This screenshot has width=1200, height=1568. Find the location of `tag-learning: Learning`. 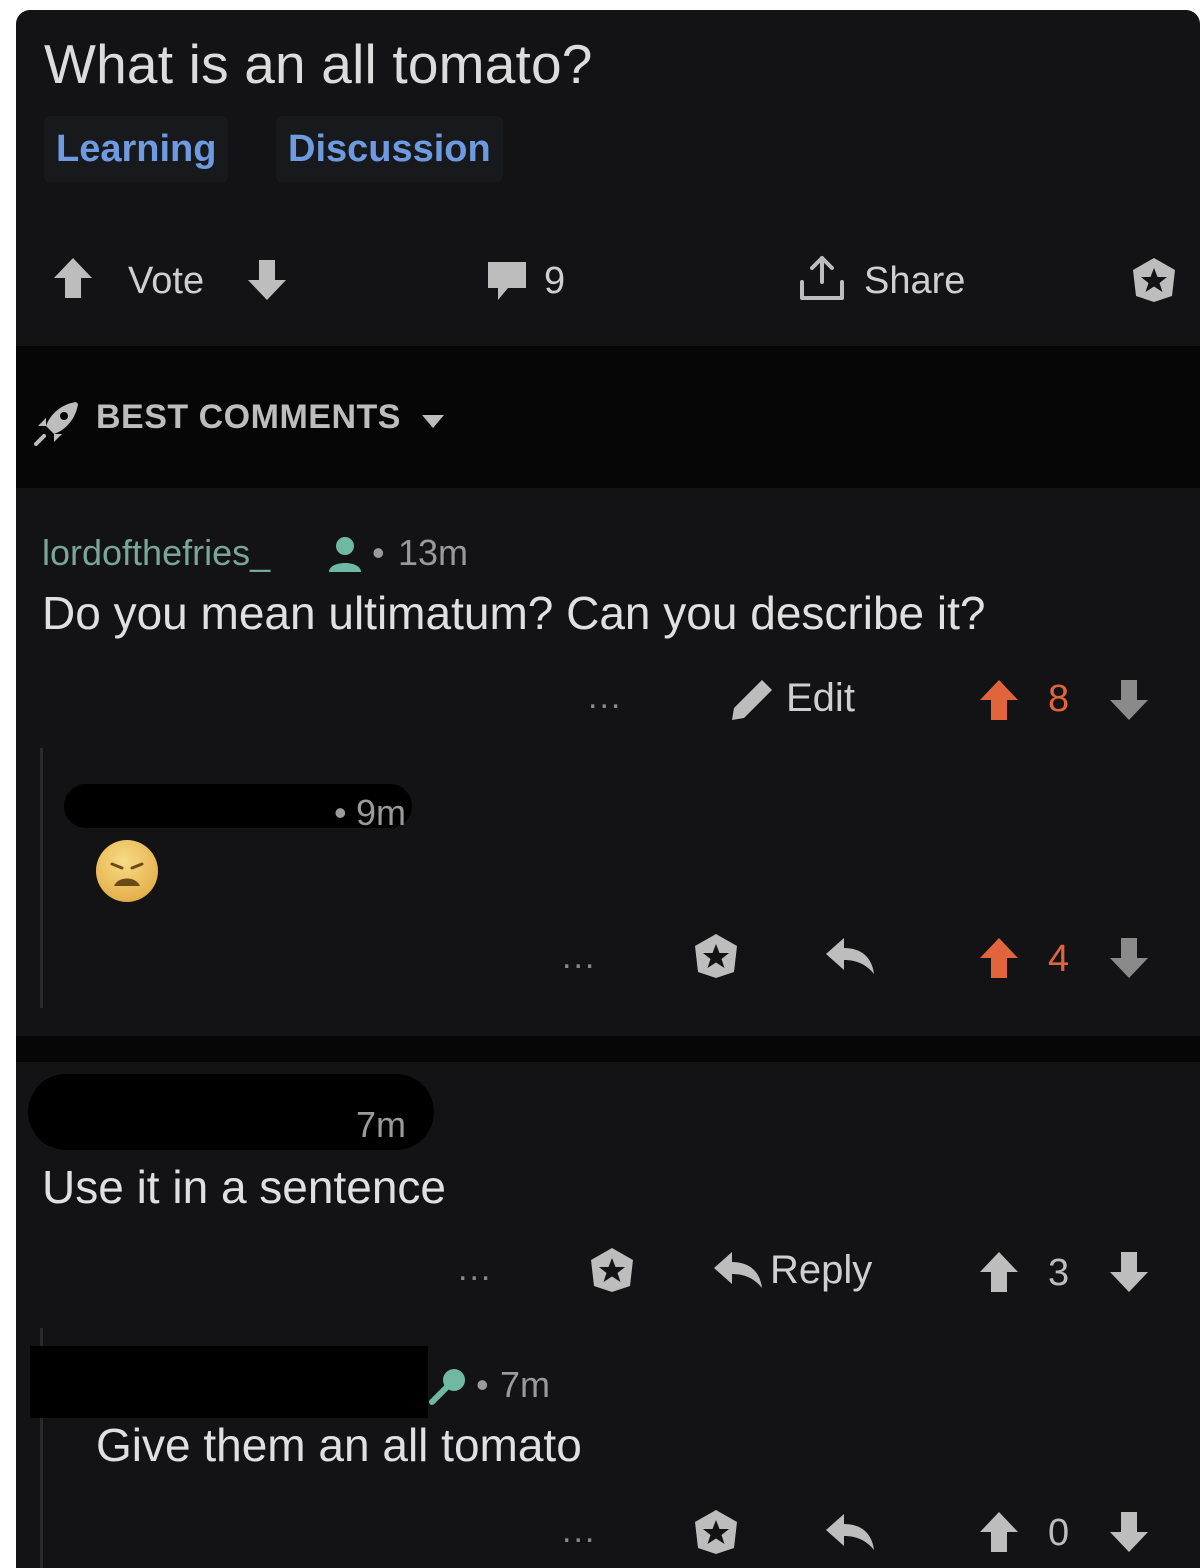

tag-learning: Learning is located at coordinates (136, 149).